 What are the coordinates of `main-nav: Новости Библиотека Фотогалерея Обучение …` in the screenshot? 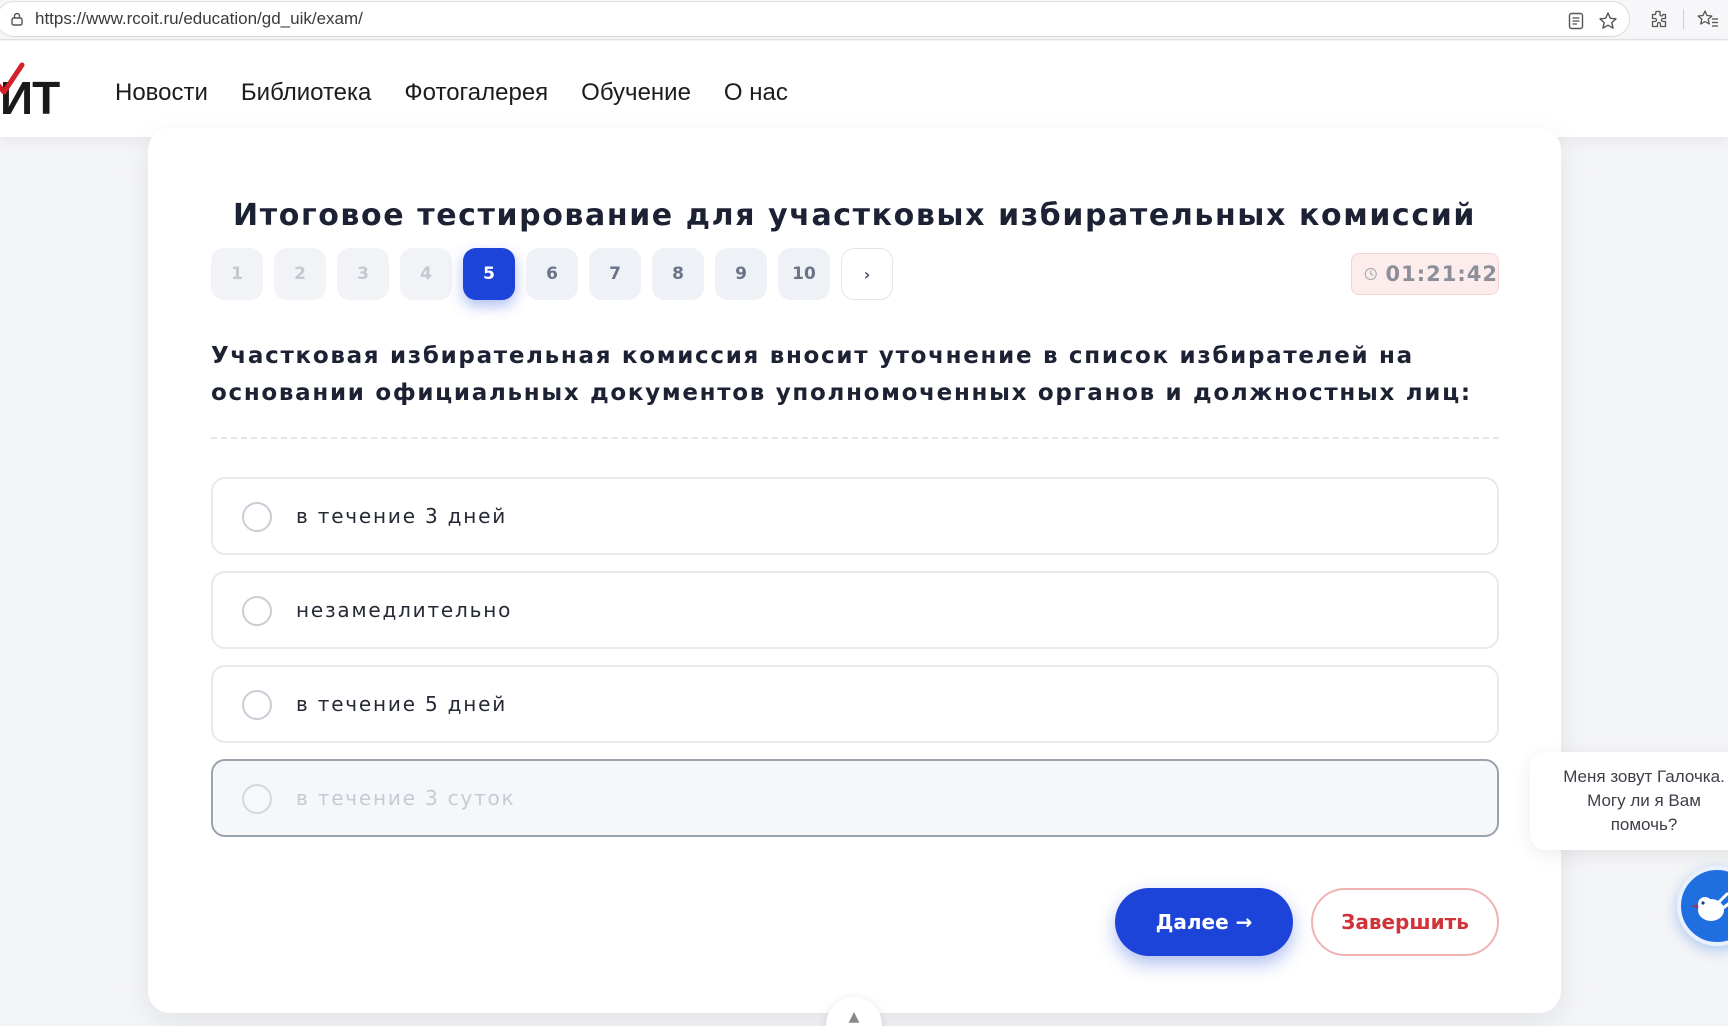 It's located at (451, 93).